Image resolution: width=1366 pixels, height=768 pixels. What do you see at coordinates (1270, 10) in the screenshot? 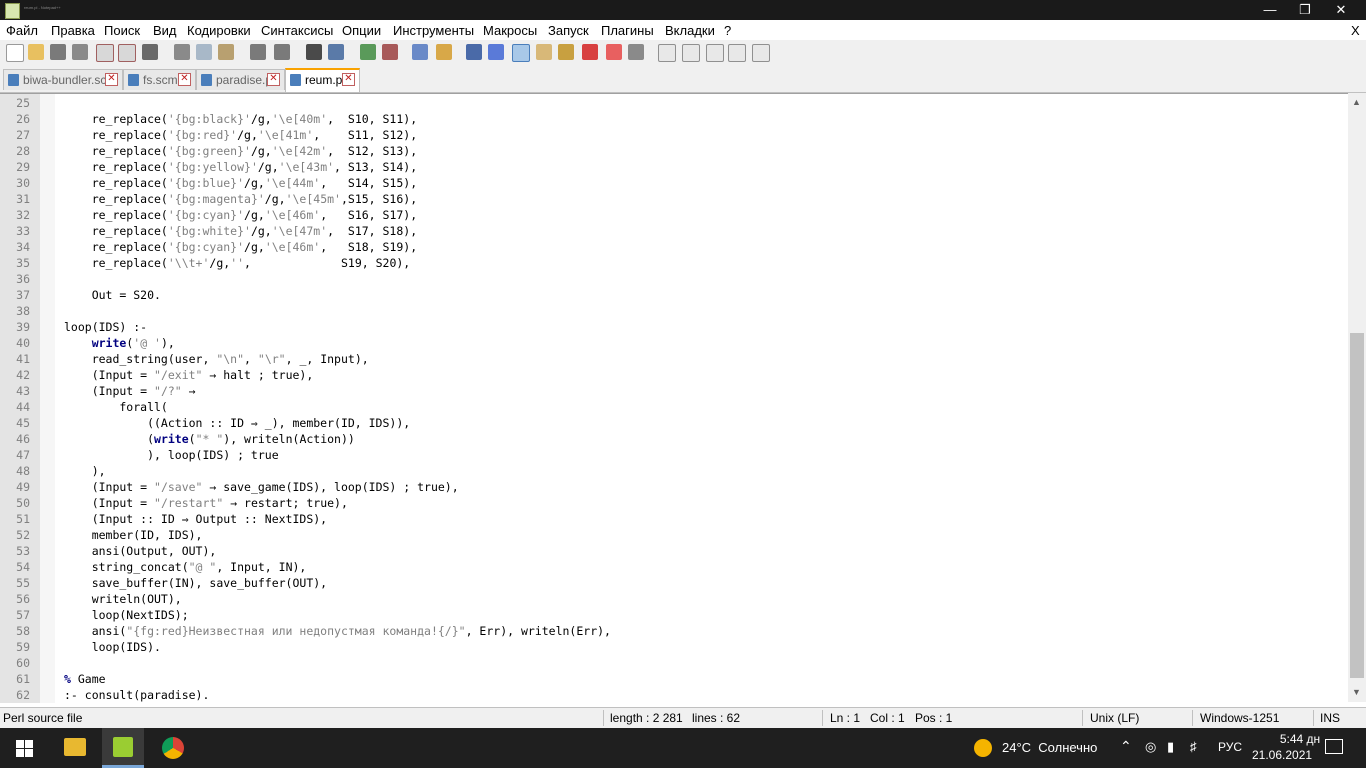
I see `minimize-button: —` at bounding box center [1270, 10].